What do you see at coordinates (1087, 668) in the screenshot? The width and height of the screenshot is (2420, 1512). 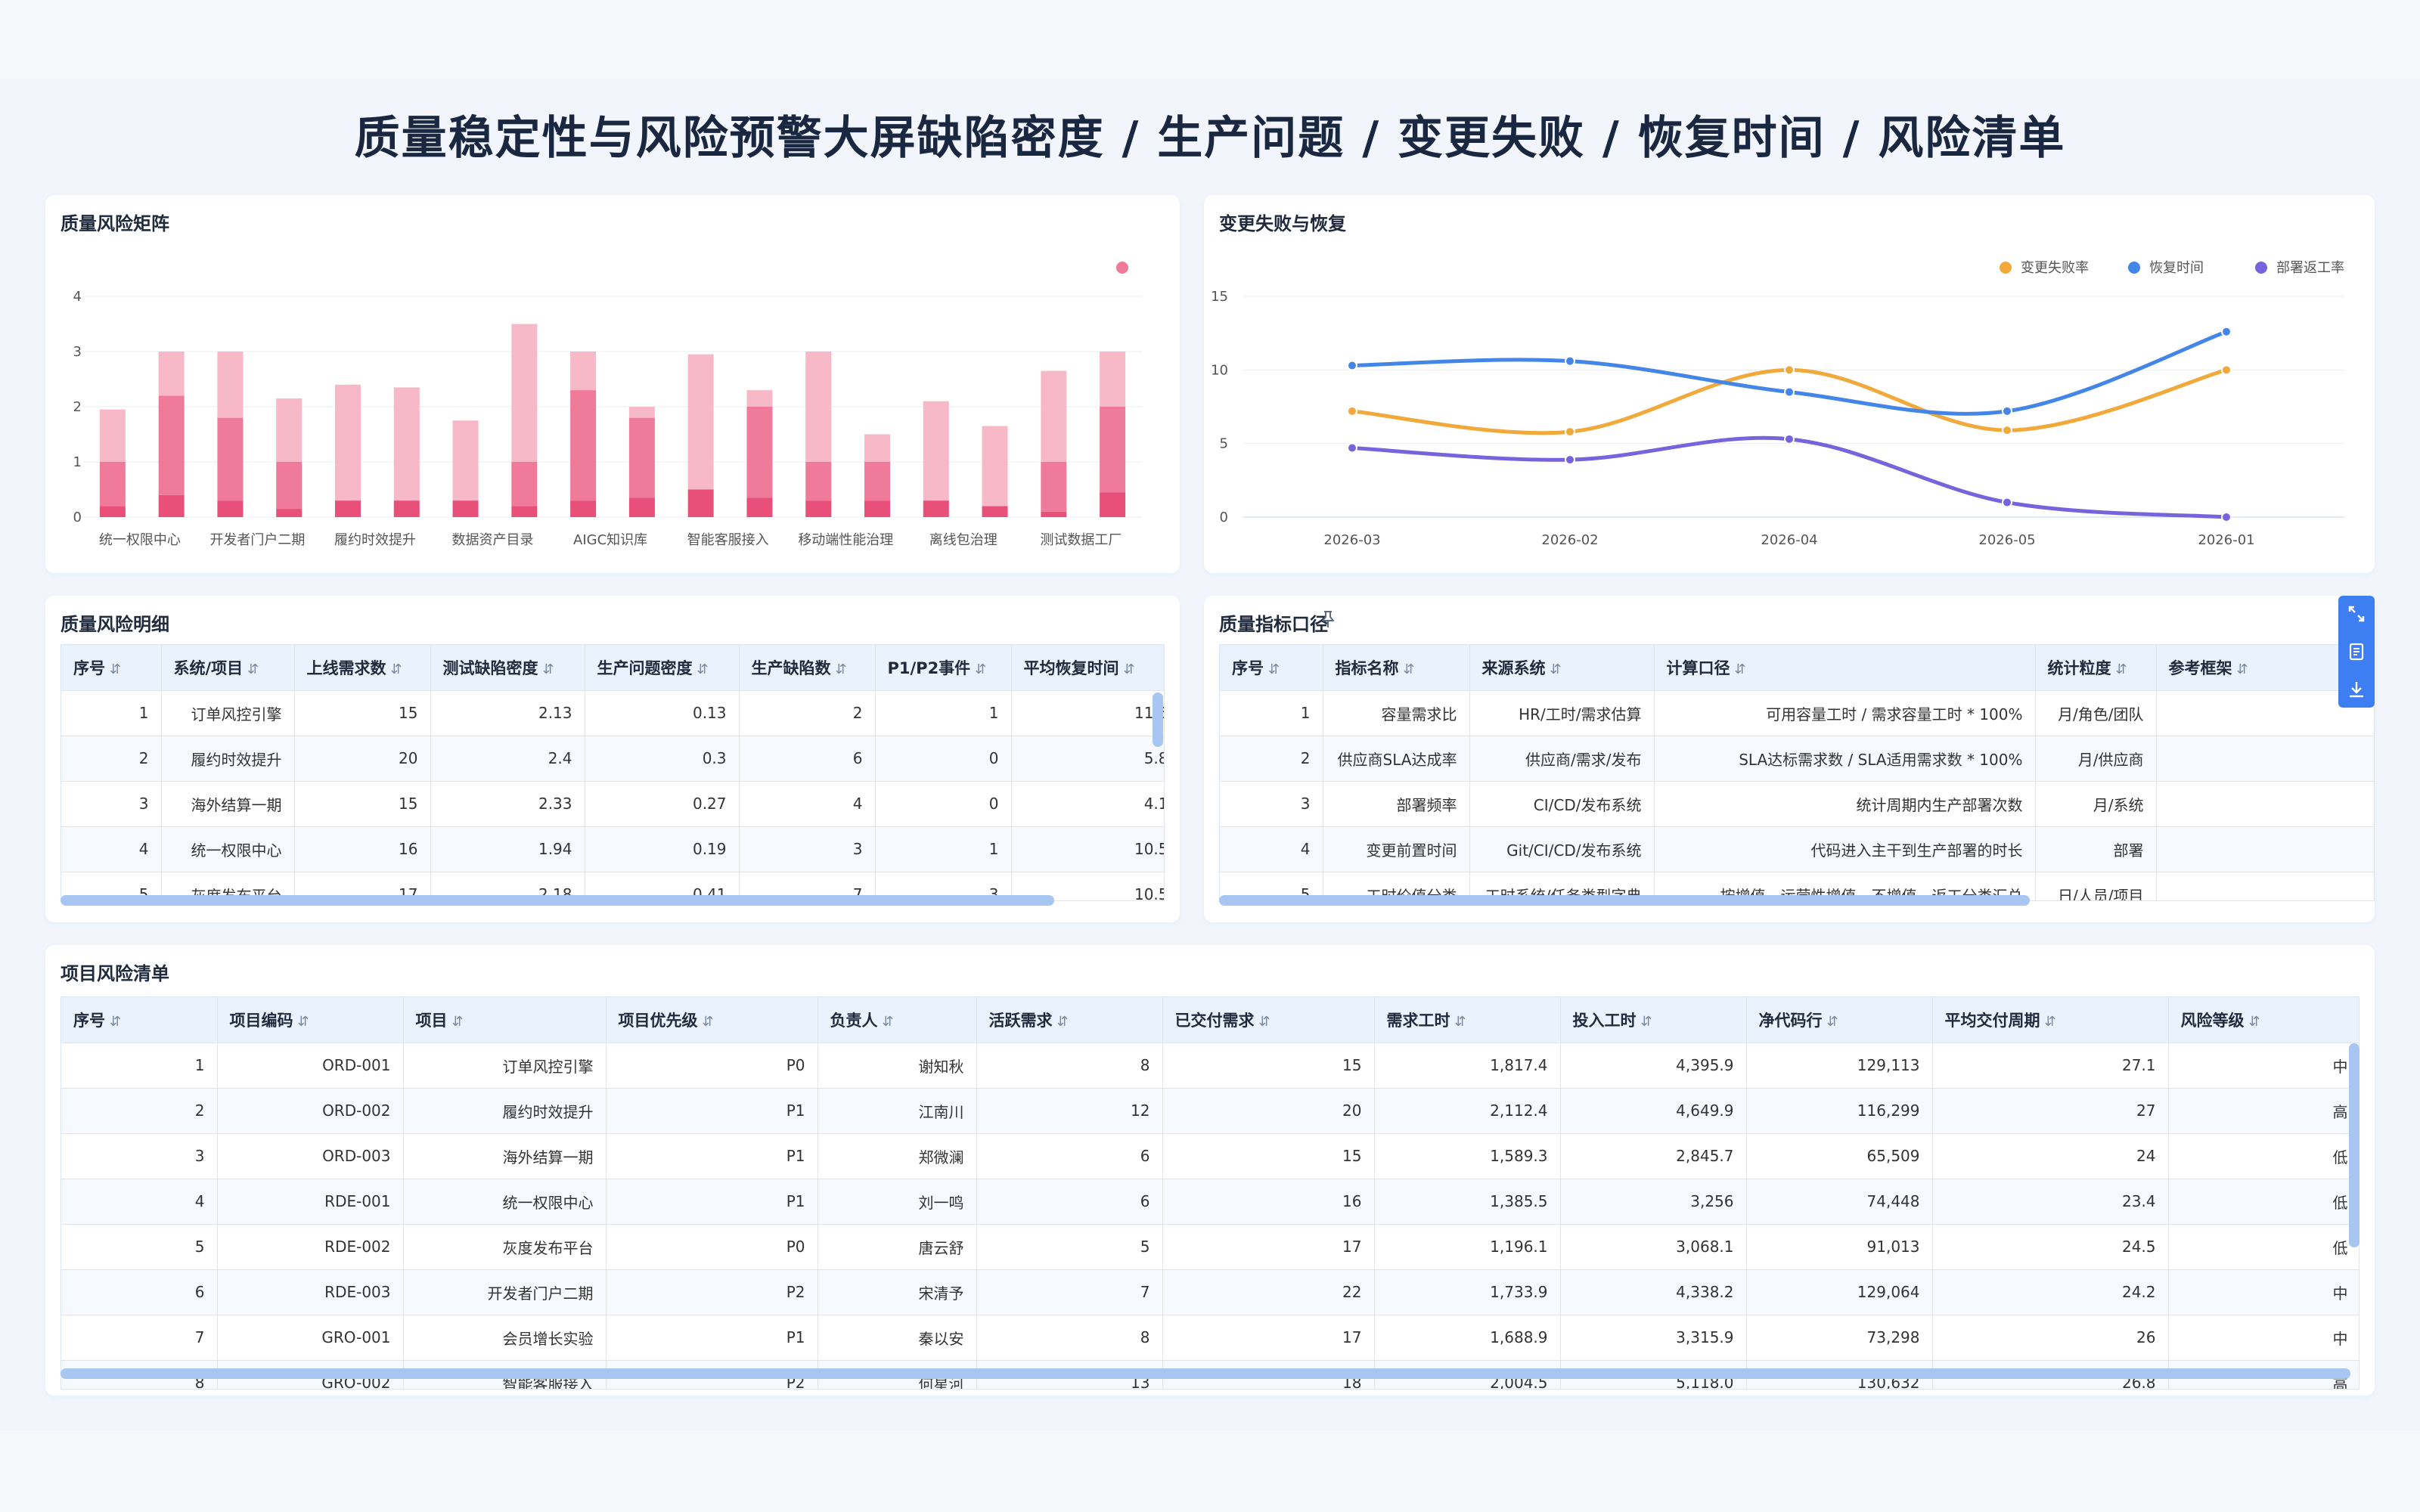 I see `column-header: 平均恢复时间 ⇵` at bounding box center [1087, 668].